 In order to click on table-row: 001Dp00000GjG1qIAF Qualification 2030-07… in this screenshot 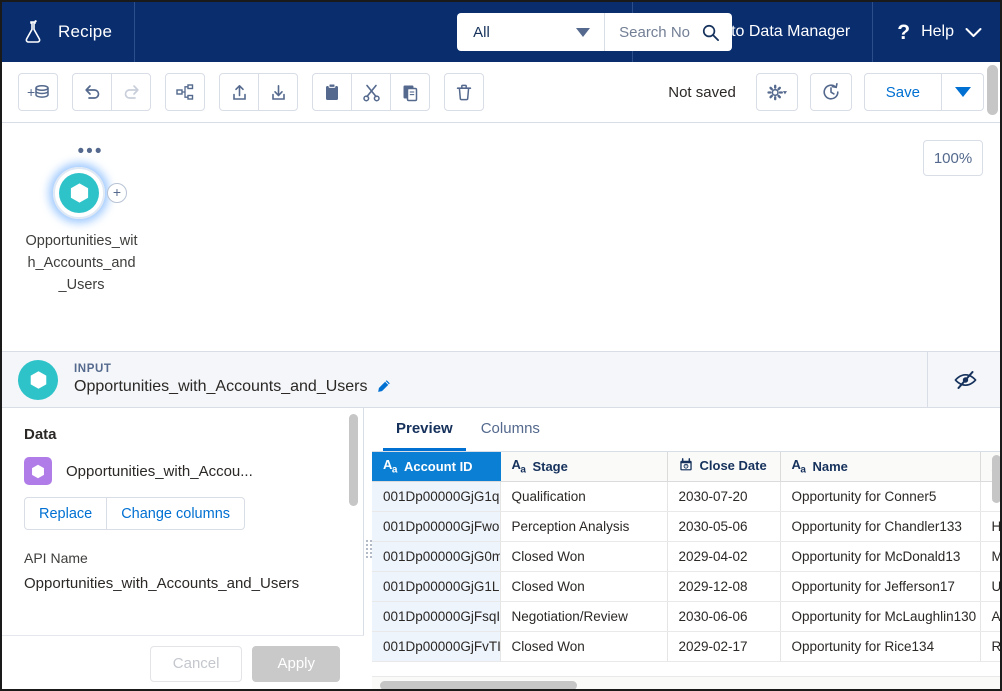, I will do `click(686, 496)`.